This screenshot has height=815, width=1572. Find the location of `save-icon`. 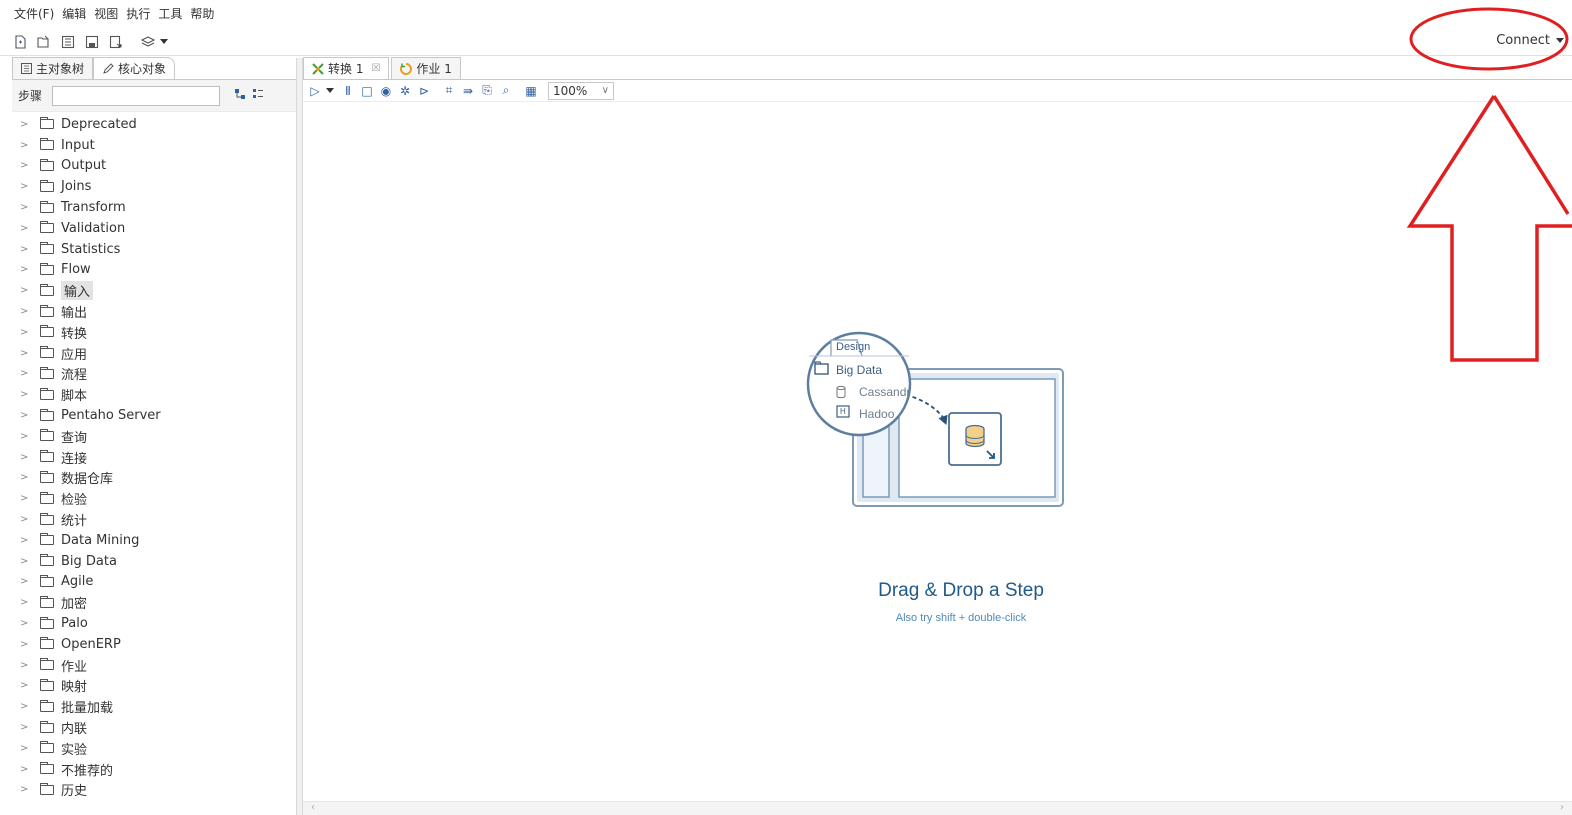

save-icon is located at coordinates (92, 42).